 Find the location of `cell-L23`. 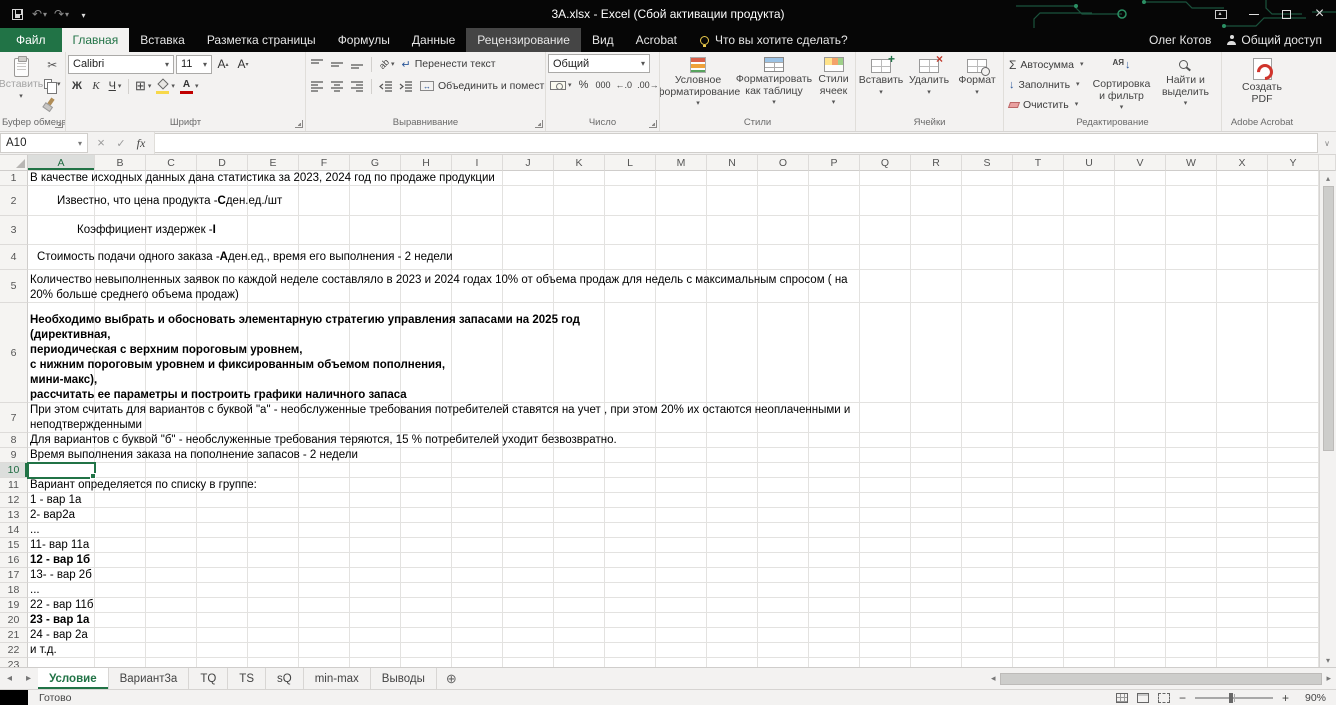

cell-L23 is located at coordinates (630, 662).